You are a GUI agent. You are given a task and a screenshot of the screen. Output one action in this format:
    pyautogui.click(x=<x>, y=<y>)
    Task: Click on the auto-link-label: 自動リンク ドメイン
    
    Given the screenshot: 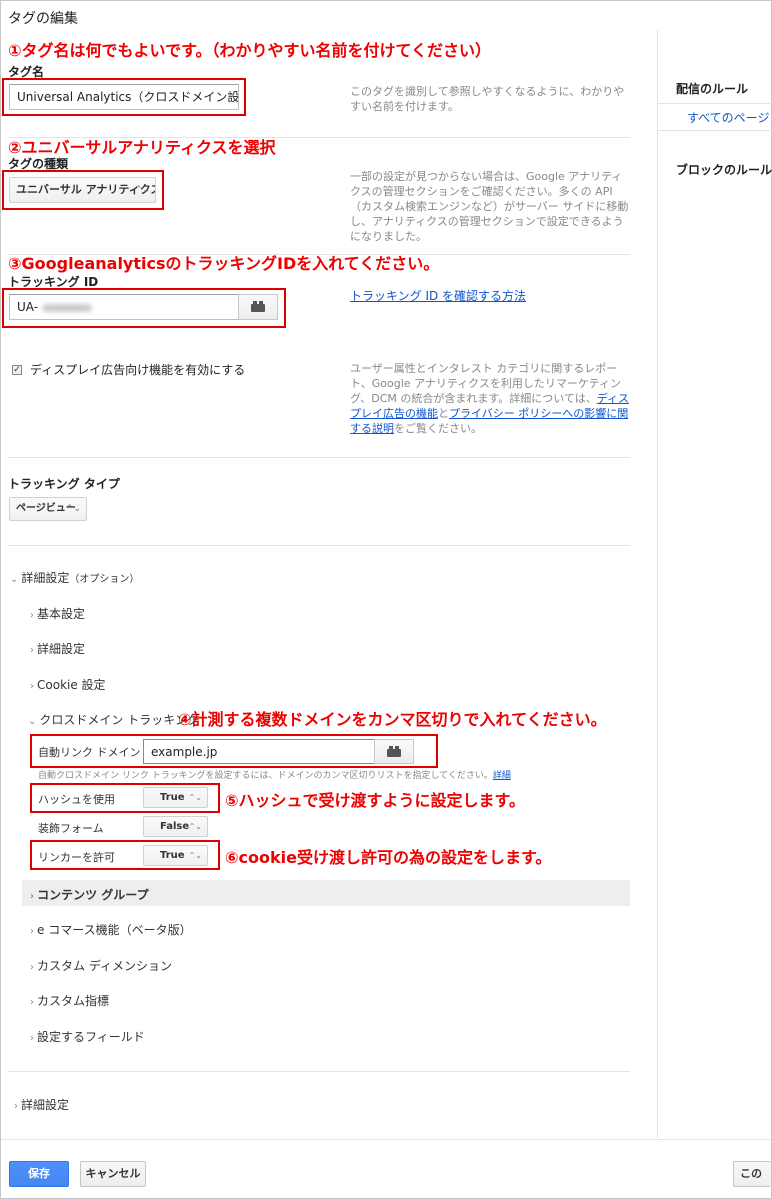 What is the action you would take?
    pyautogui.click(x=89, y=752)
    